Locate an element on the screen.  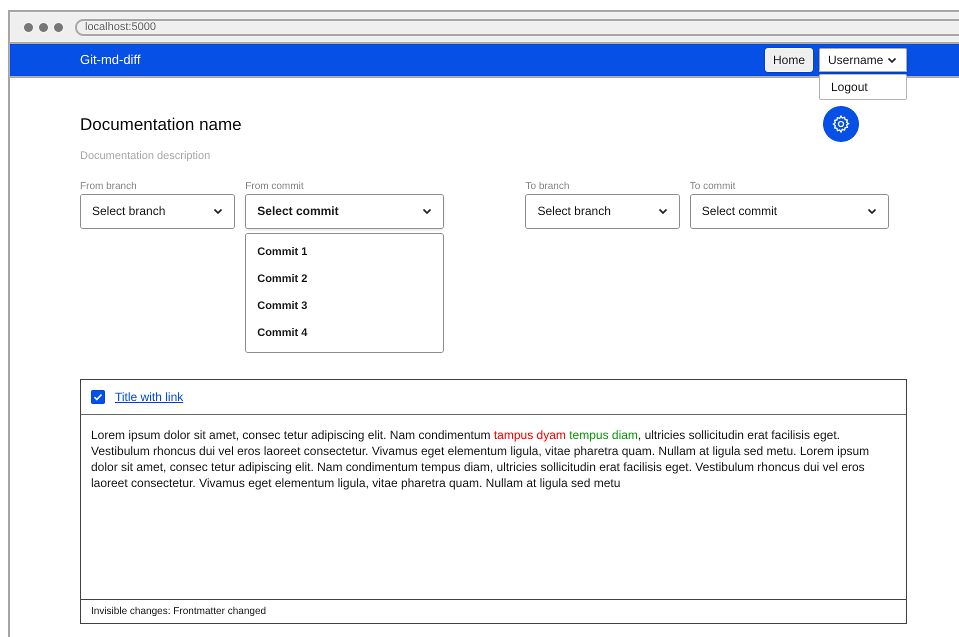
page-title: Documentation name is located at coordinates (161, 125).